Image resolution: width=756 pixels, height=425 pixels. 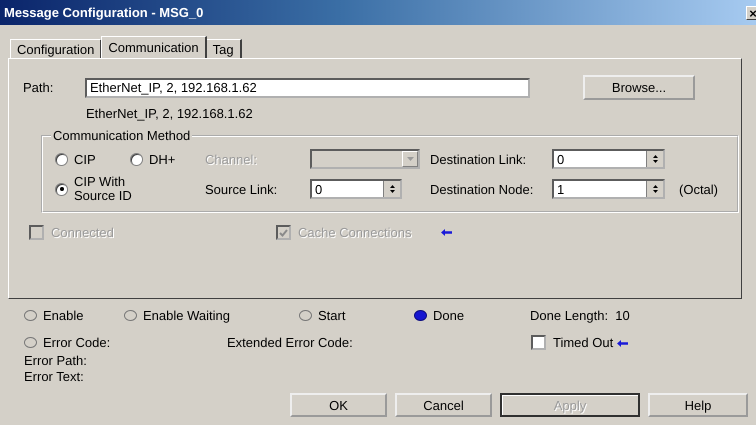 I want to click on tab: Tag, so click(x=224, y=48).